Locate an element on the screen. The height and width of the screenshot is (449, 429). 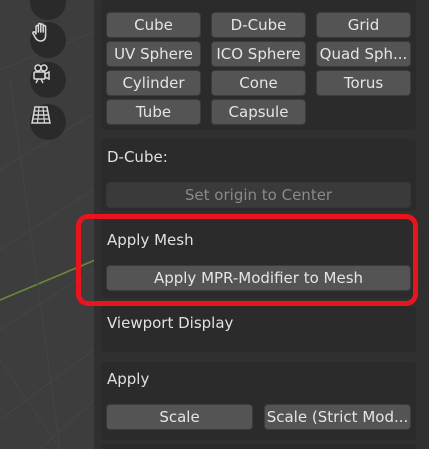
cube-button: Cube is located at coordinates (153, 25).